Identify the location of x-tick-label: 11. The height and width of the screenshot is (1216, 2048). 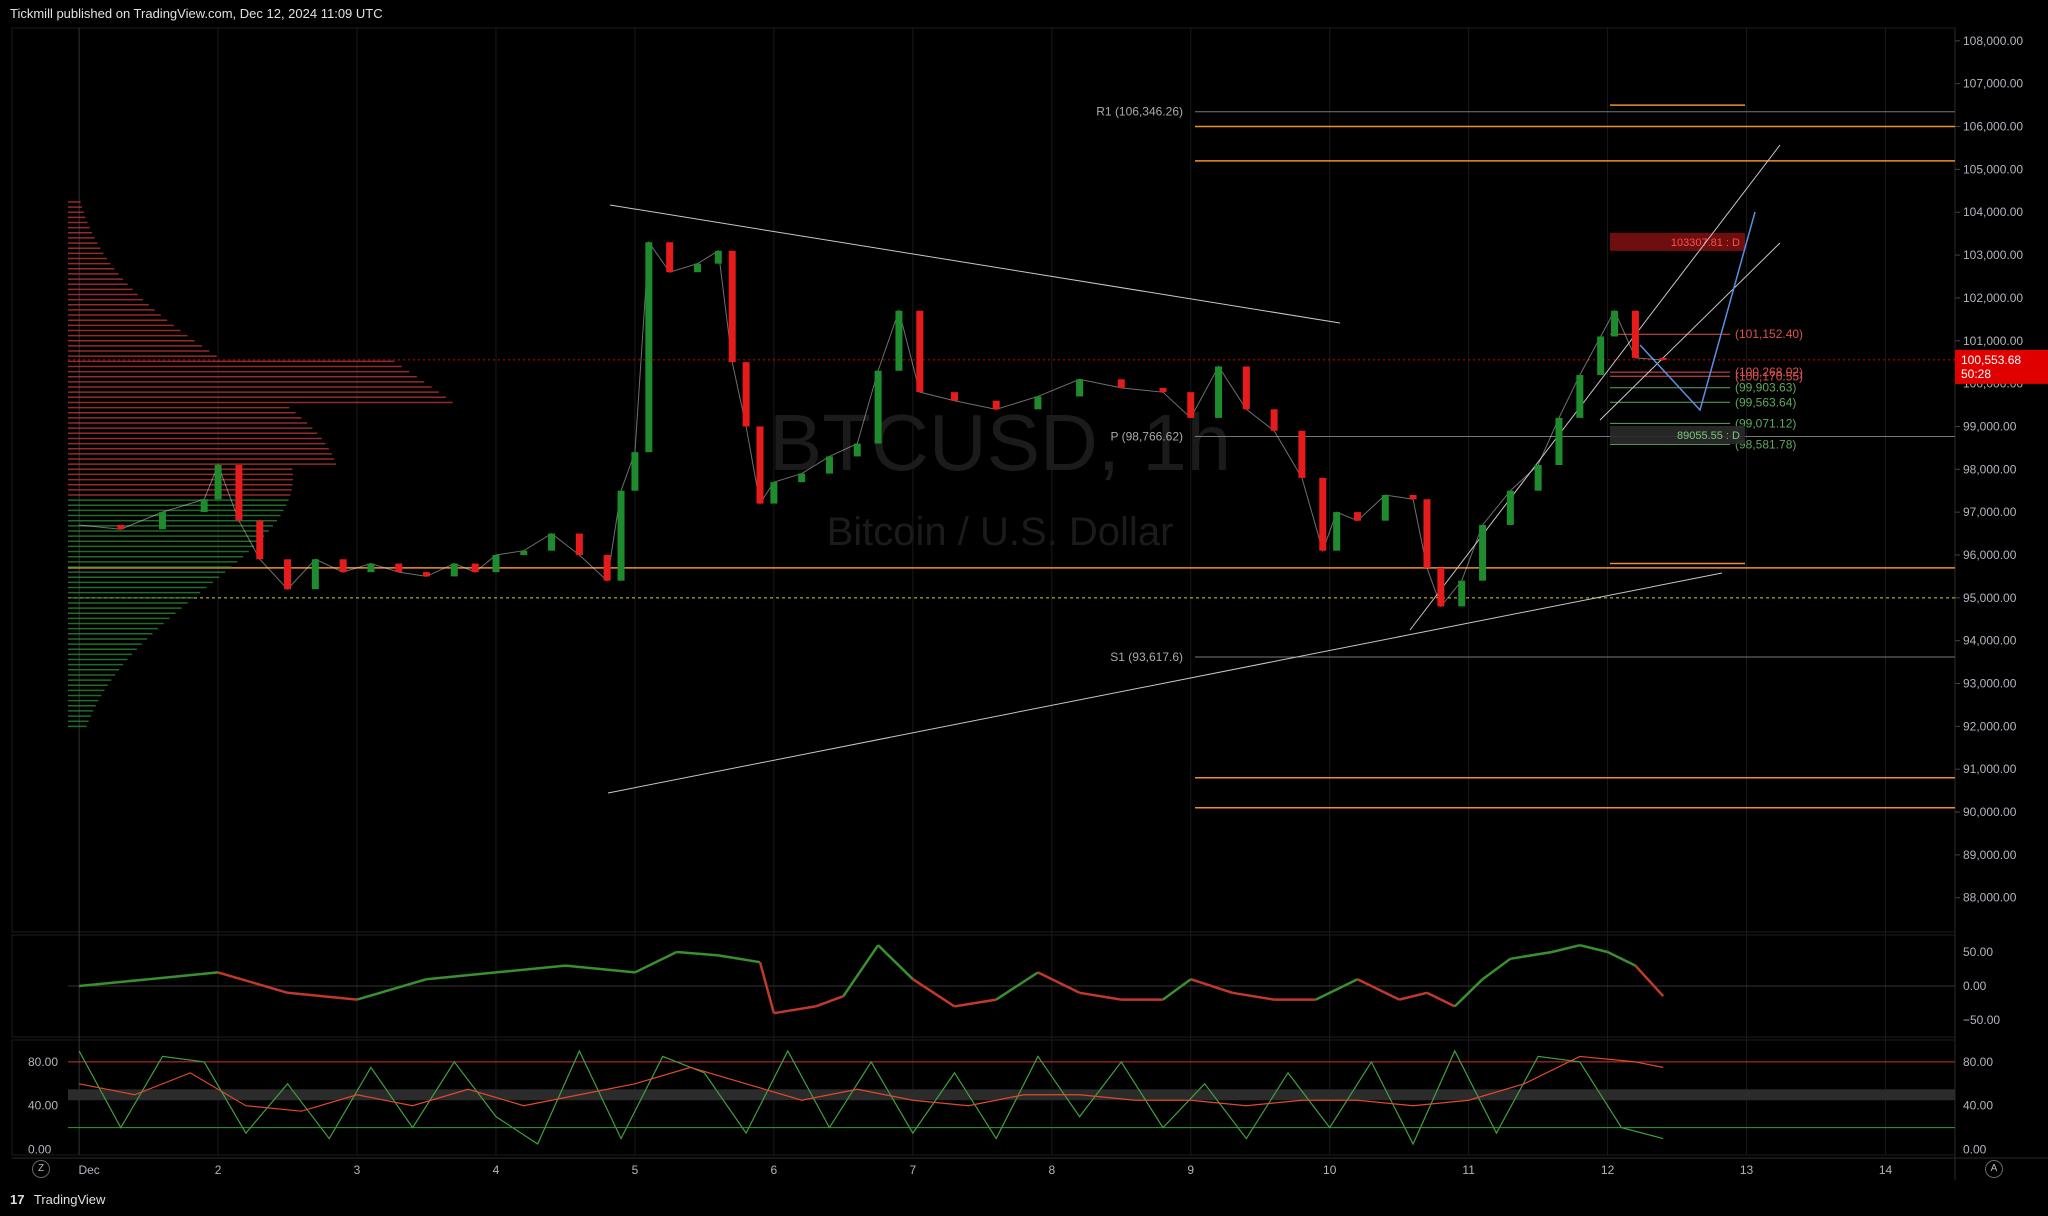
(1468, 1170).